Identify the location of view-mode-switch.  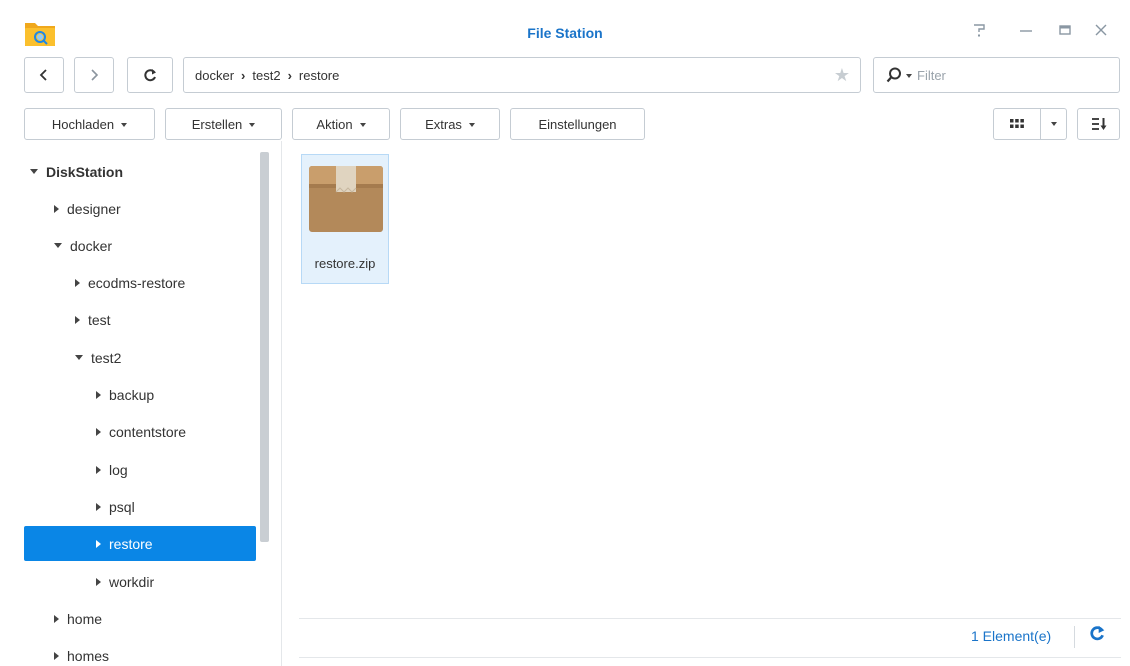
(1030, 124).